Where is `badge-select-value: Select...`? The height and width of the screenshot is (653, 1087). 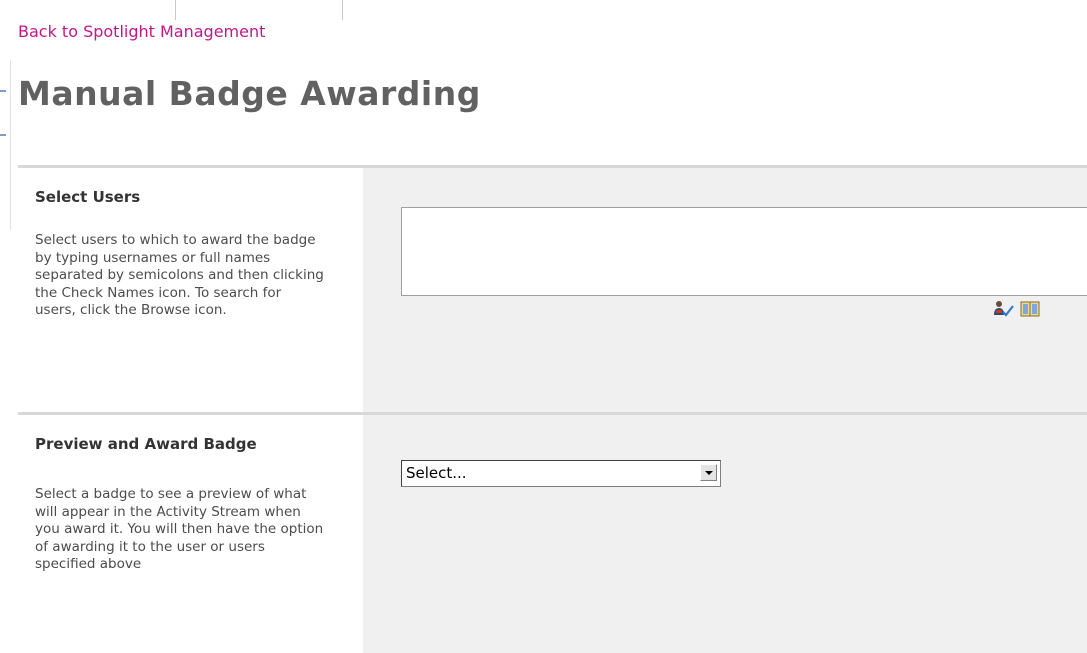
badge-select-value: Select... is located at coordinates (436, 473).